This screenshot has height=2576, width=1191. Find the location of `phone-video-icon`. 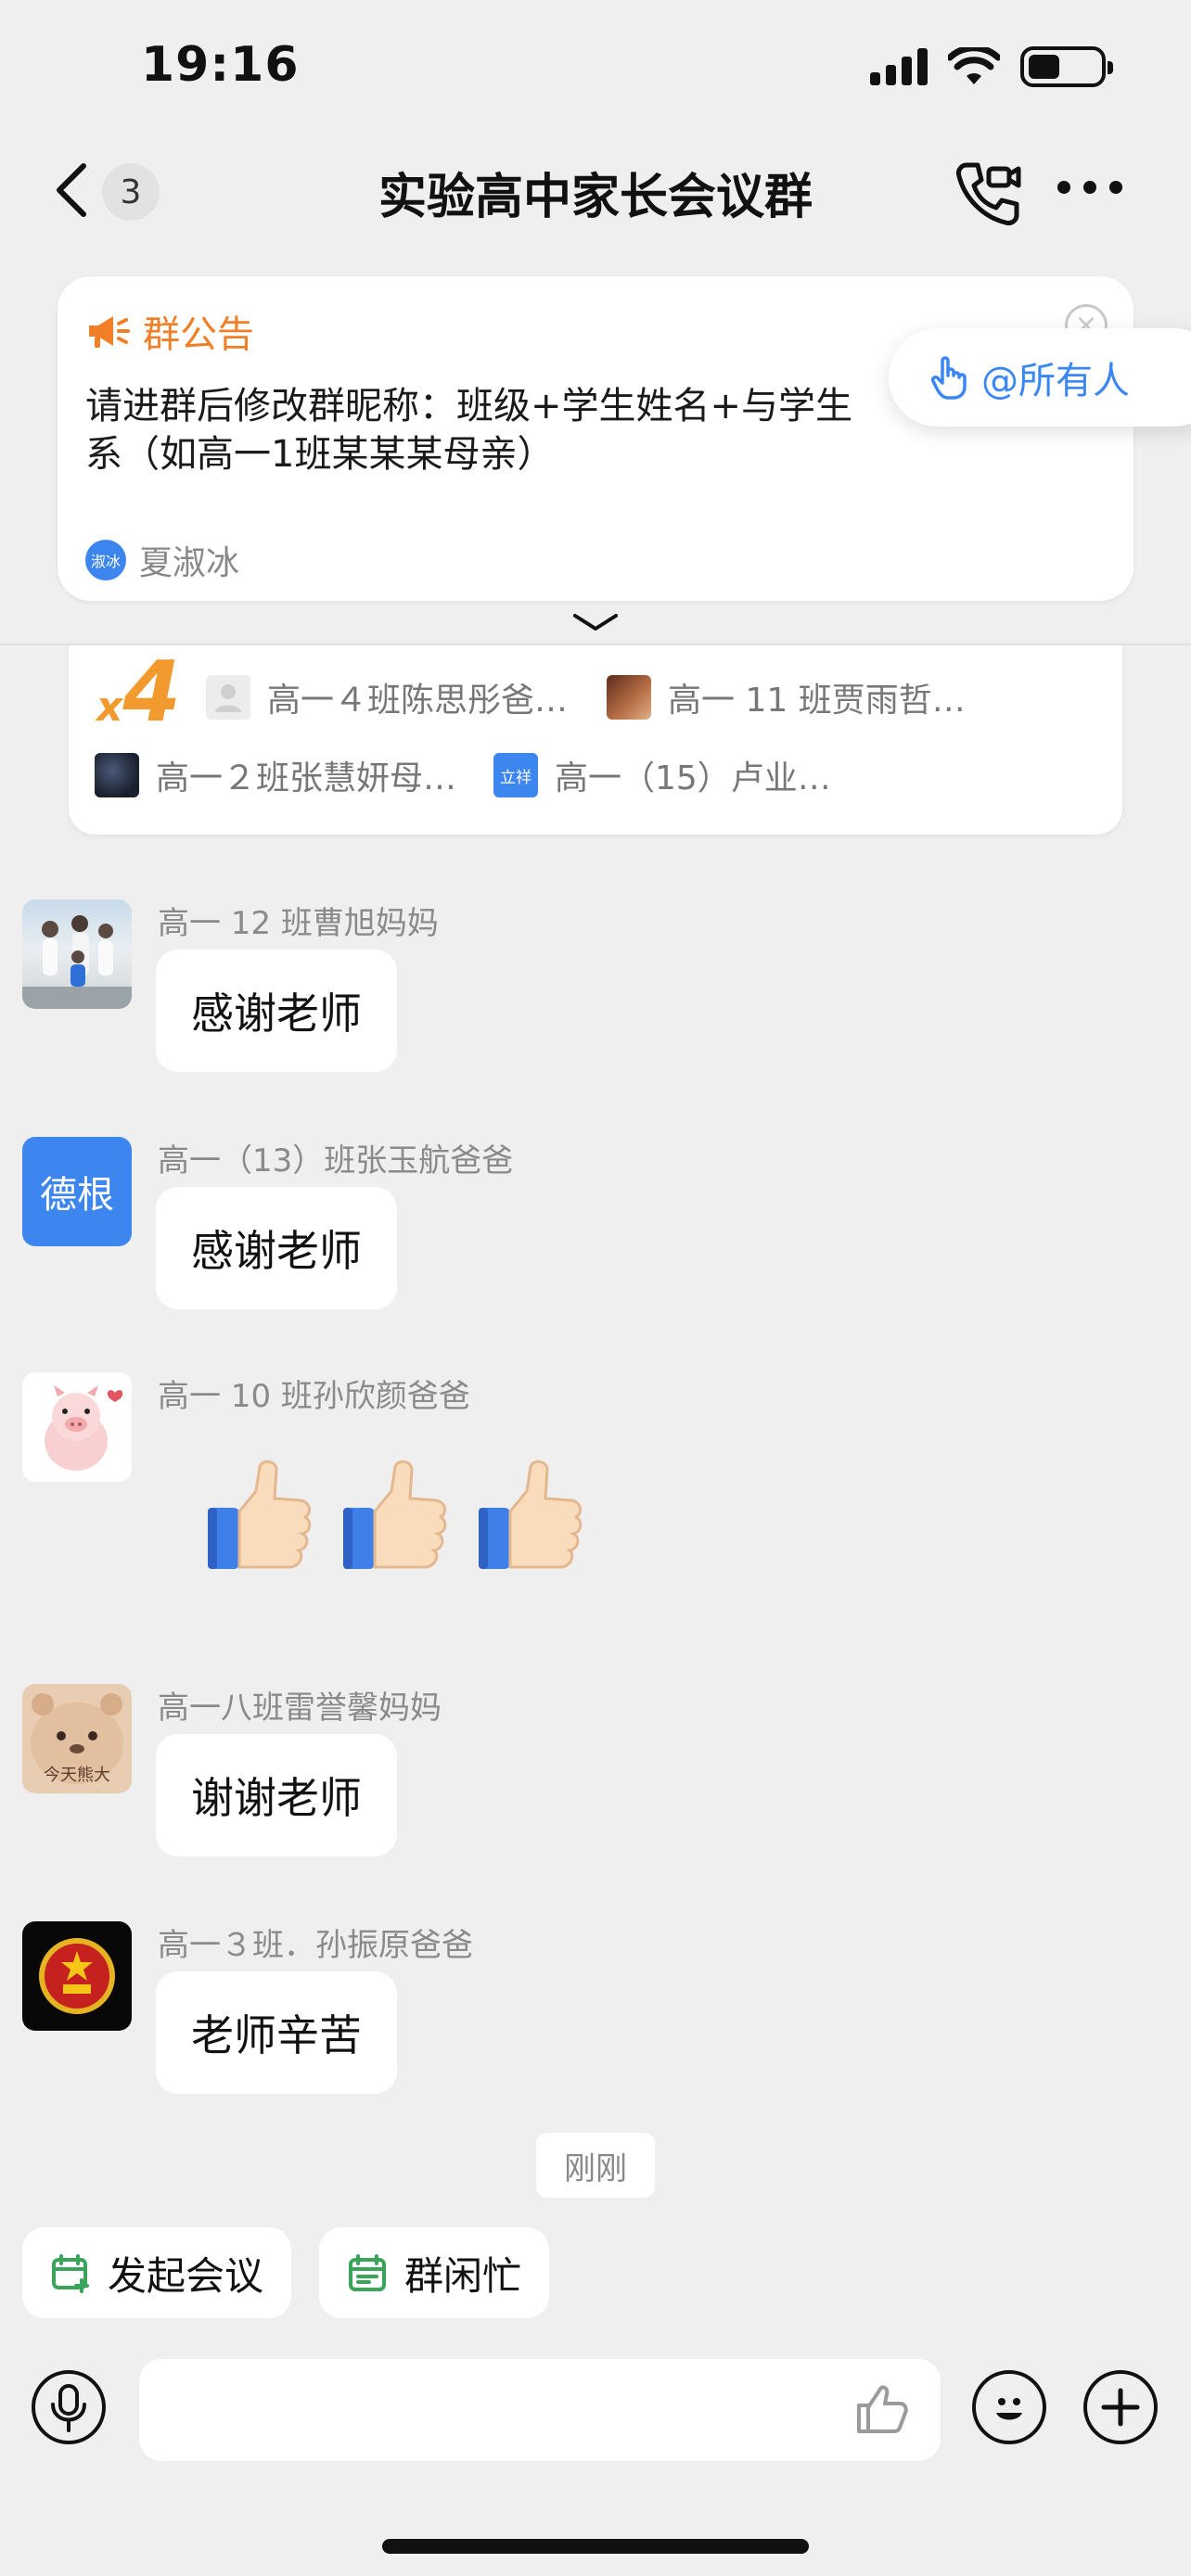

phone-video-icon is located at coordinates (988, 193).